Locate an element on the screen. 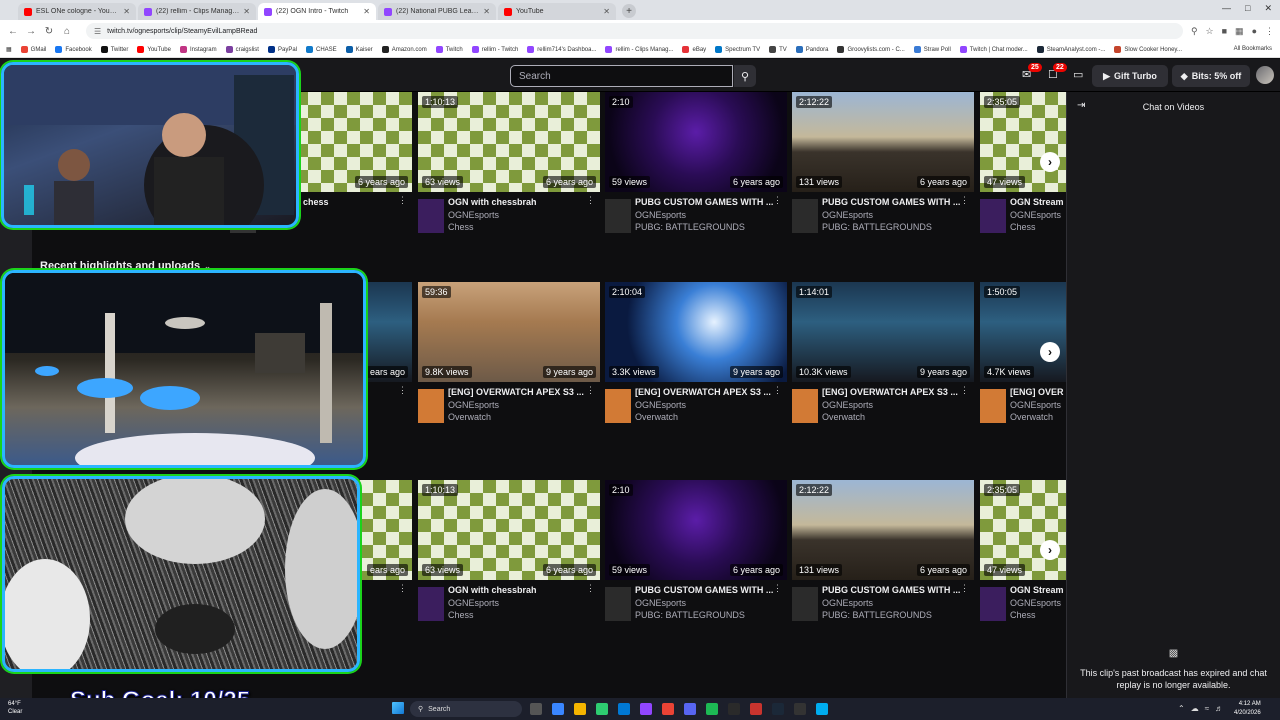 The image size is (1280, 720). bookmark-item: CHASE is located at coordinates (321, 49).